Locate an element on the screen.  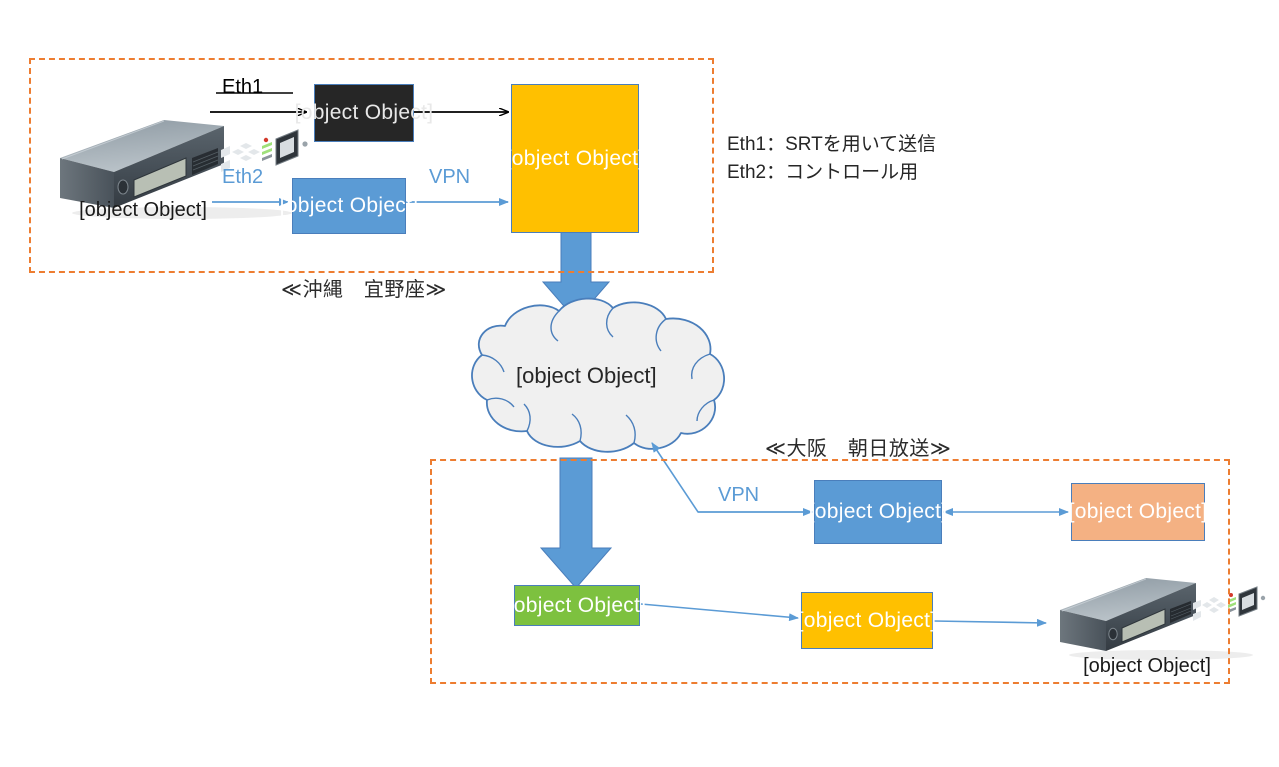
node-l2switch-okinawa: [object Object] is located at coordinates (575, 158).